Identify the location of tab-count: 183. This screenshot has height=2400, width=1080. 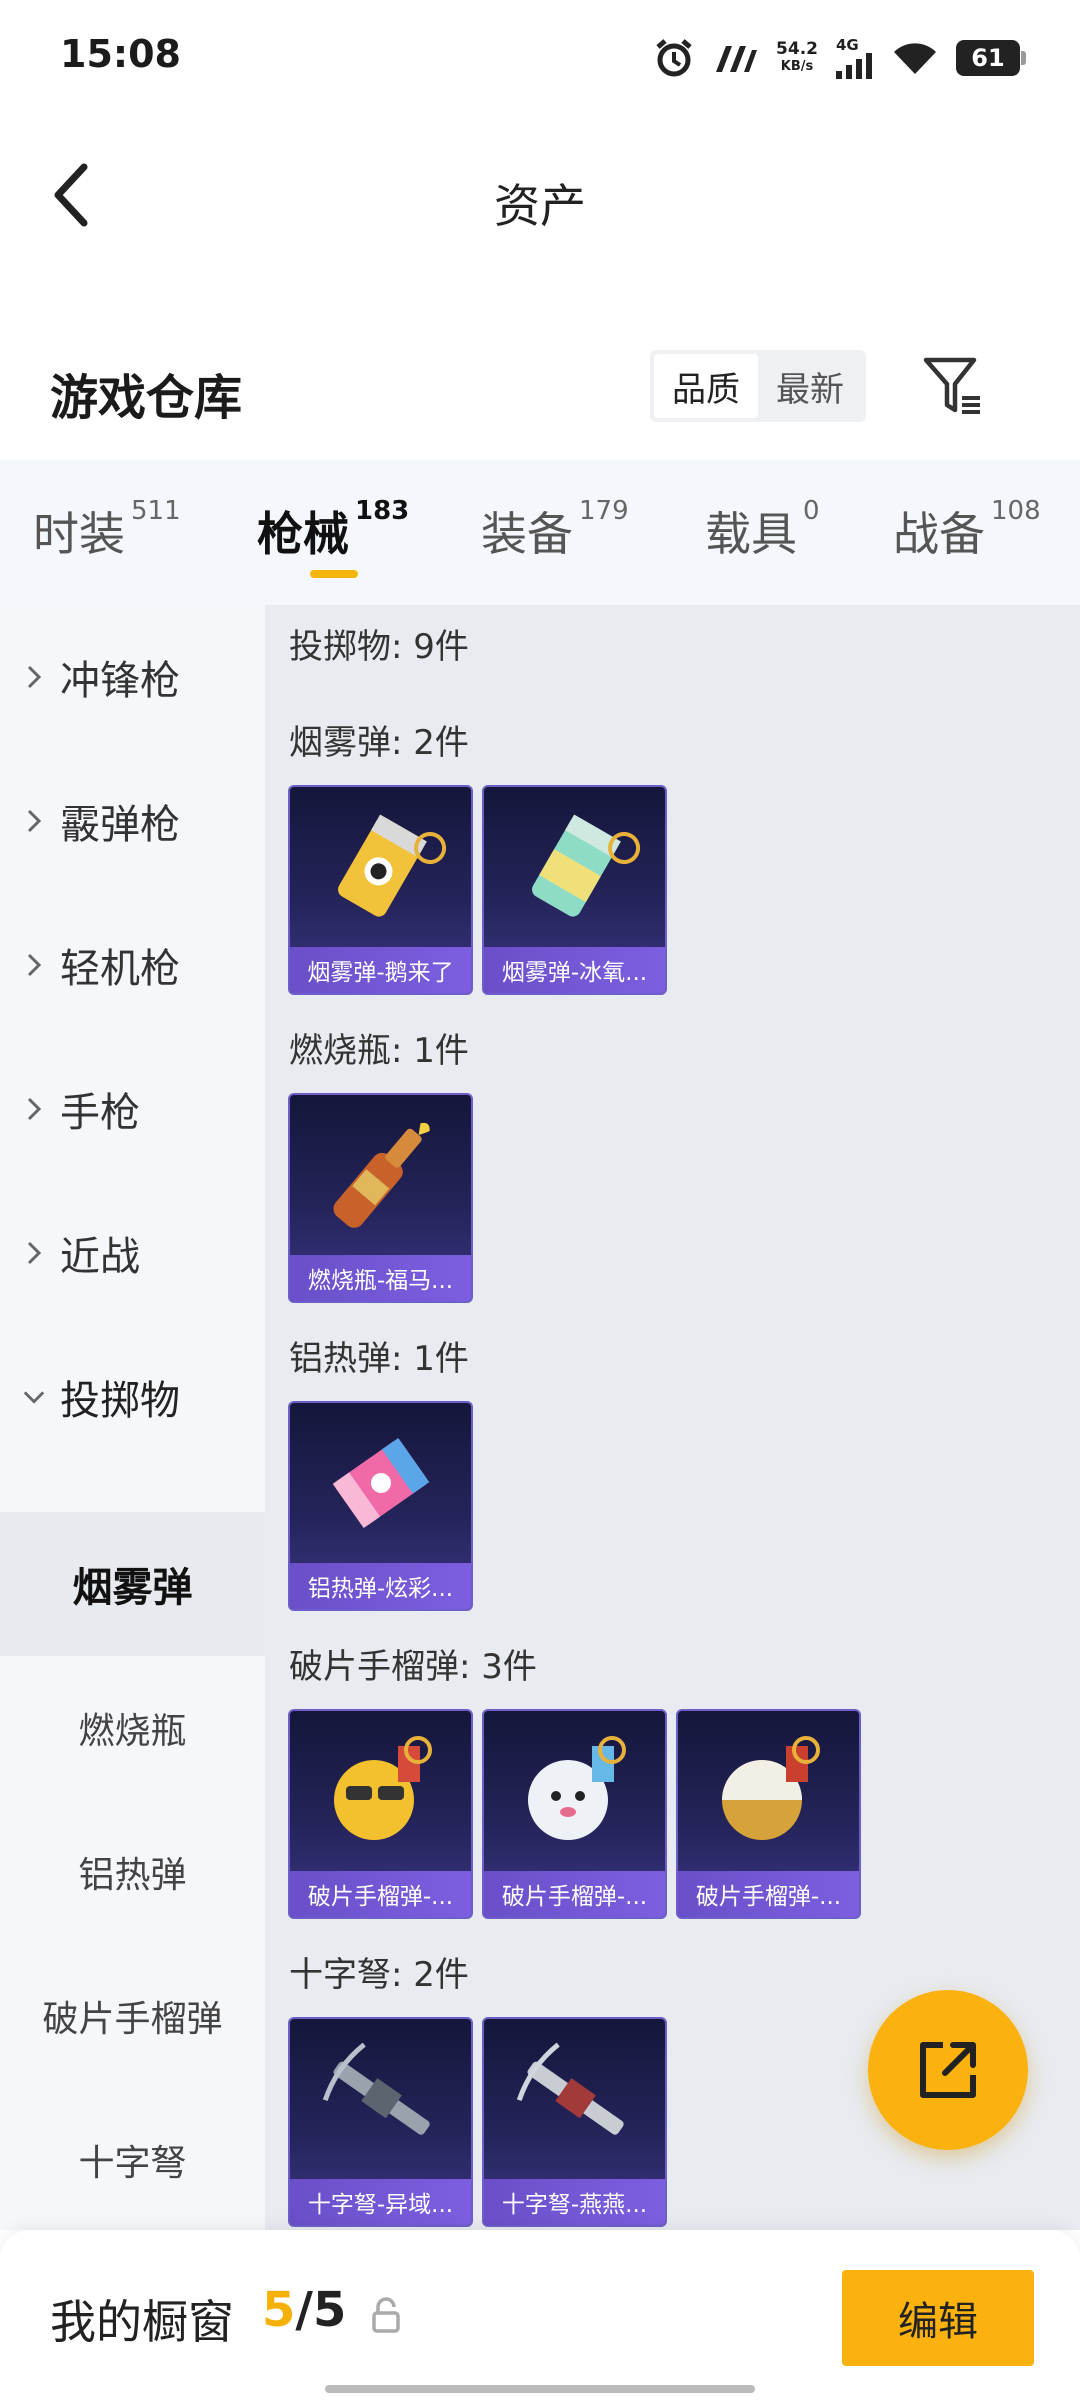
(382, 511).